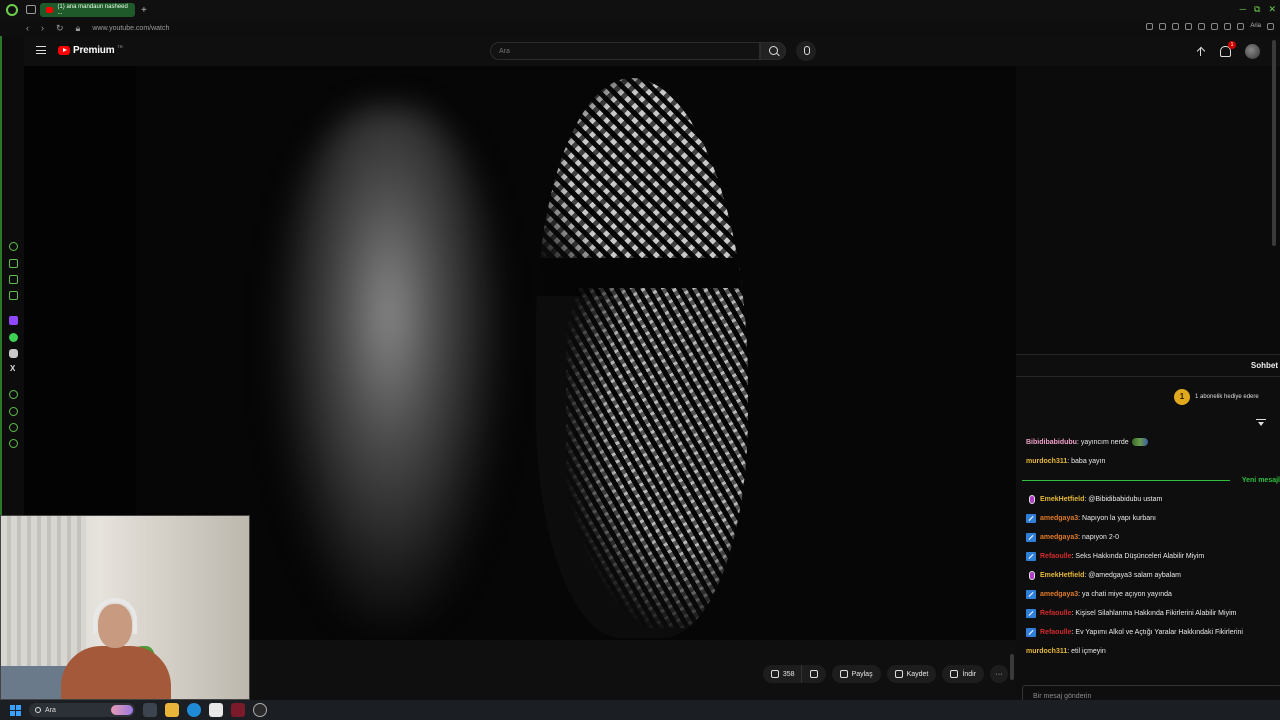  Describe the element at coordinates (1123, 499) in the screenshot. I see `chat-text: : @Bibidibabidubu ustam` at that location.